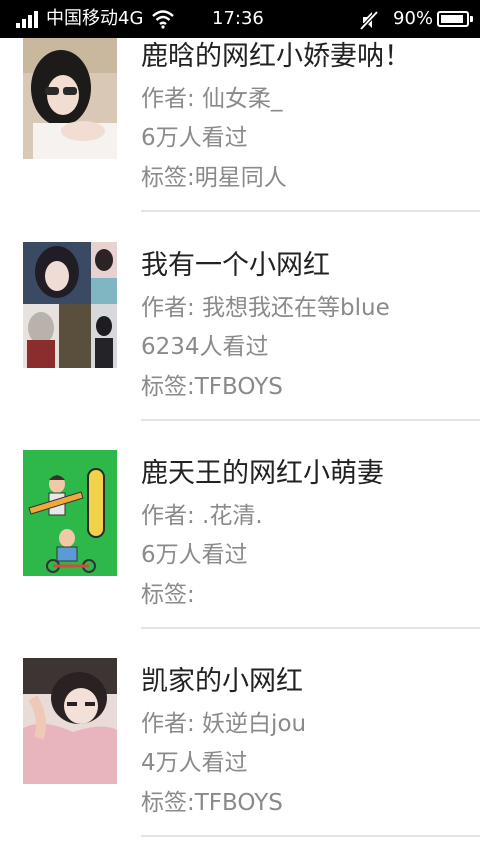 The height and width of the screenshot is (854, 480). Describe the element at coordinates (95, 18) in the screenshot. I see `carrier-label: 中国移动4G` at that location.